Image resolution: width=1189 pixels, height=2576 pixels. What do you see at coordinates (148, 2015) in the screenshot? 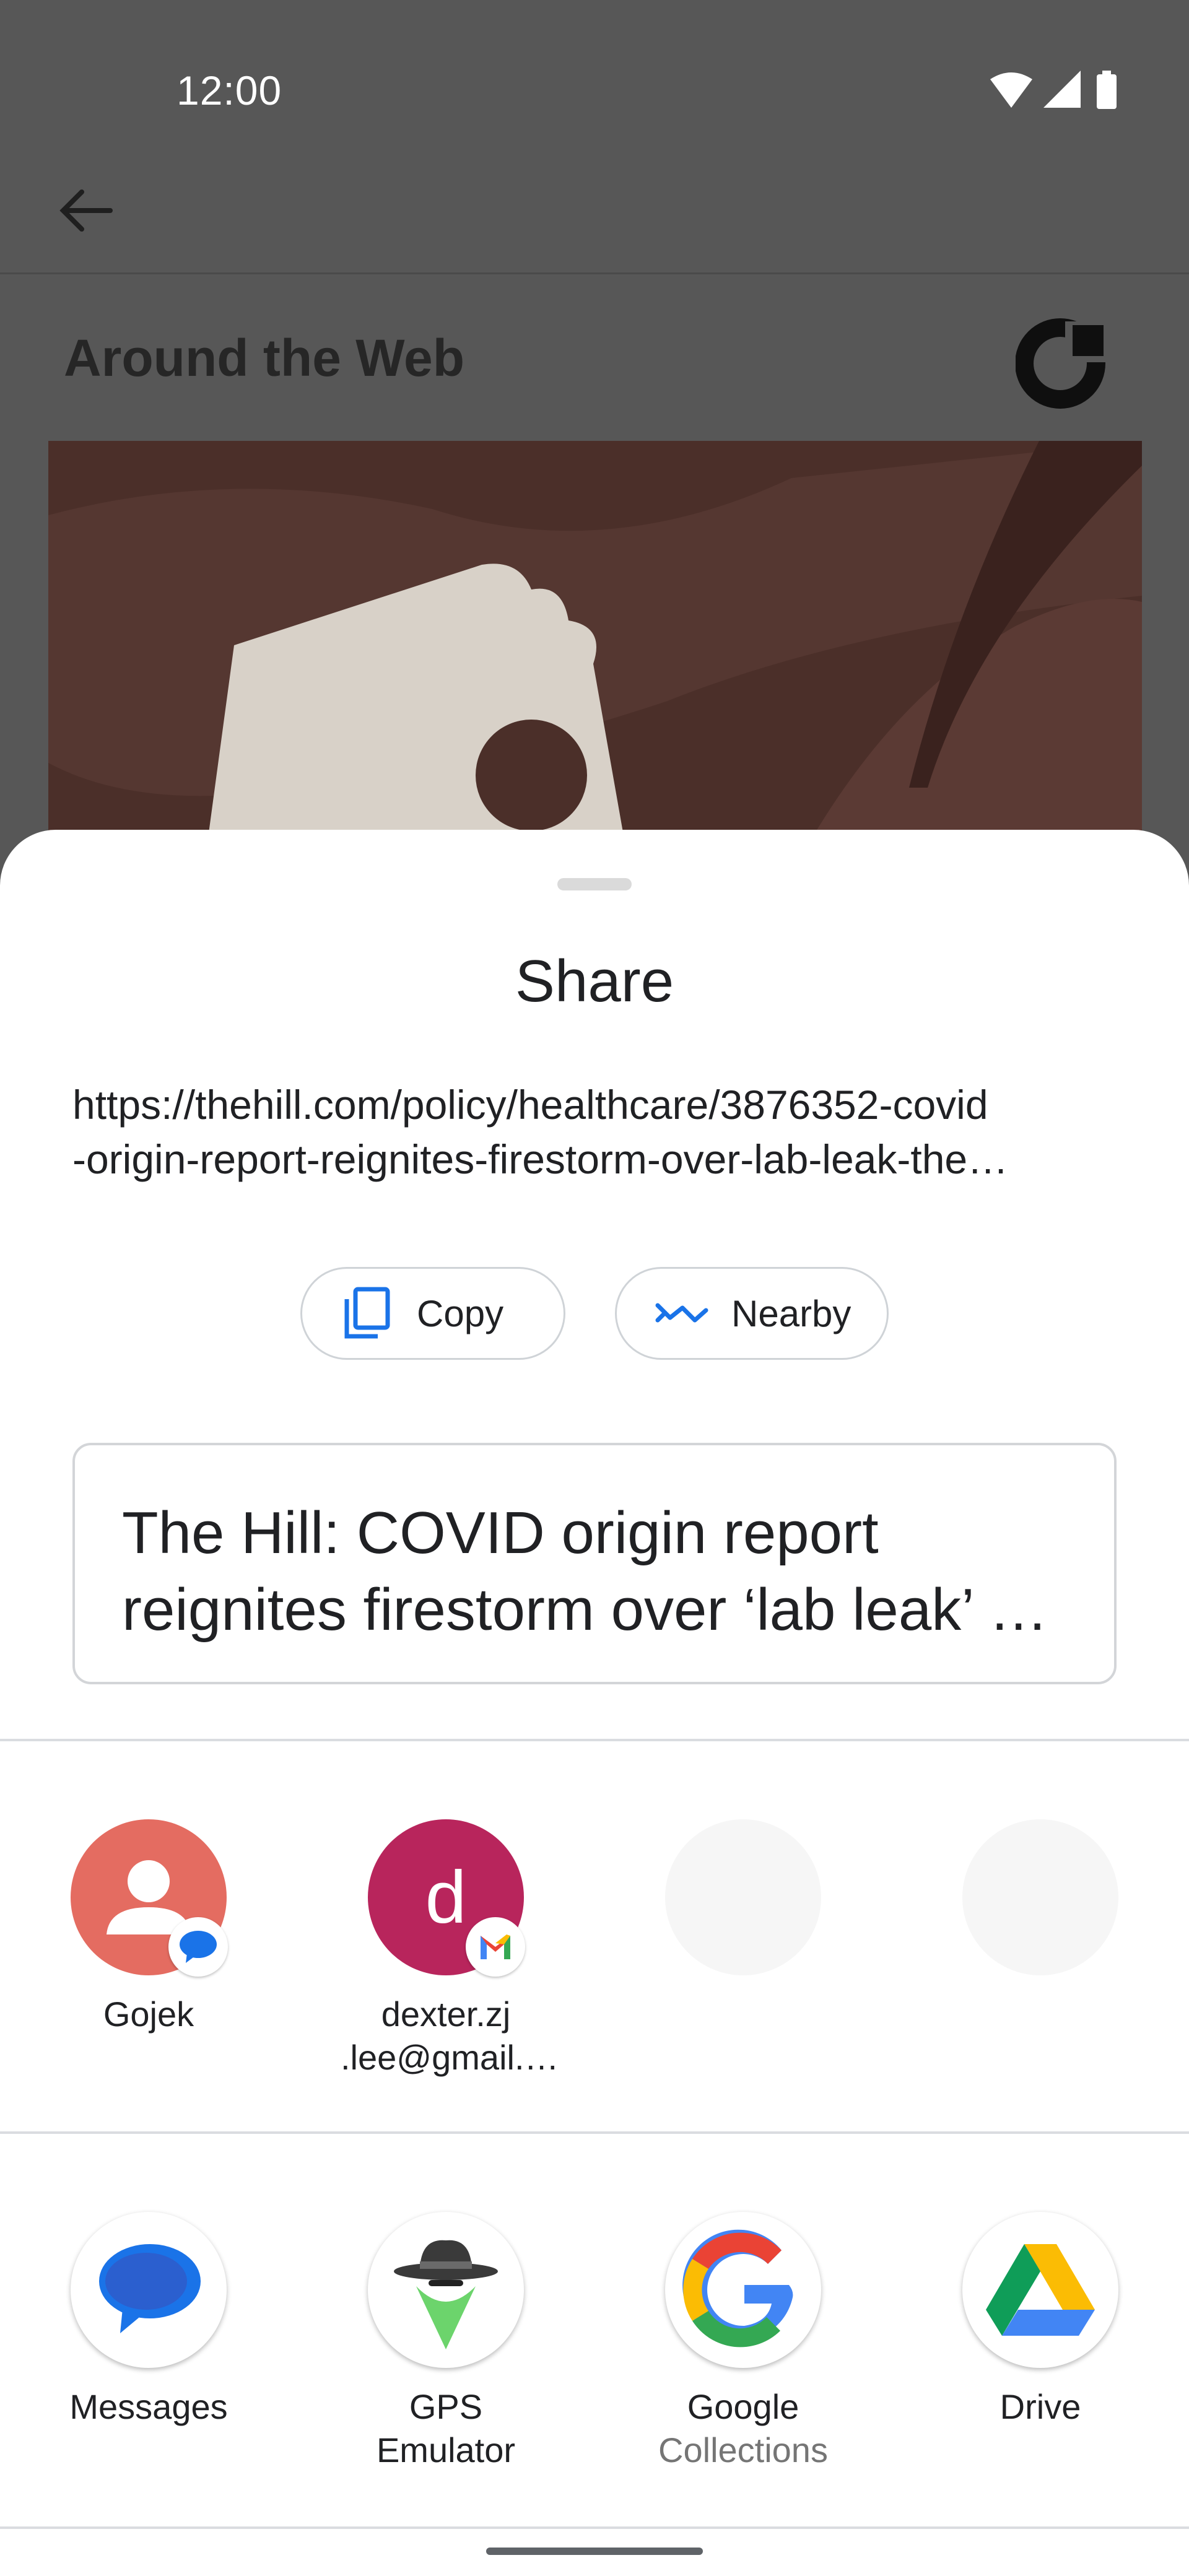
I see `target-label: Gojek` at bounding box center [148, 2015].